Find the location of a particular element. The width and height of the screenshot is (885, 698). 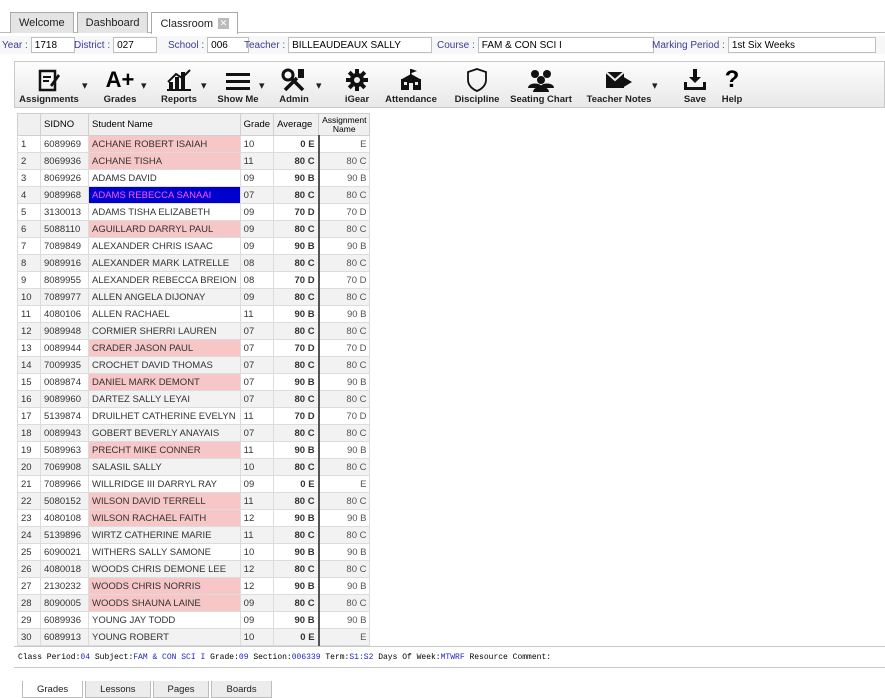

assignments-dropdown-icon: ▾ is located at coordinates (85, 85).